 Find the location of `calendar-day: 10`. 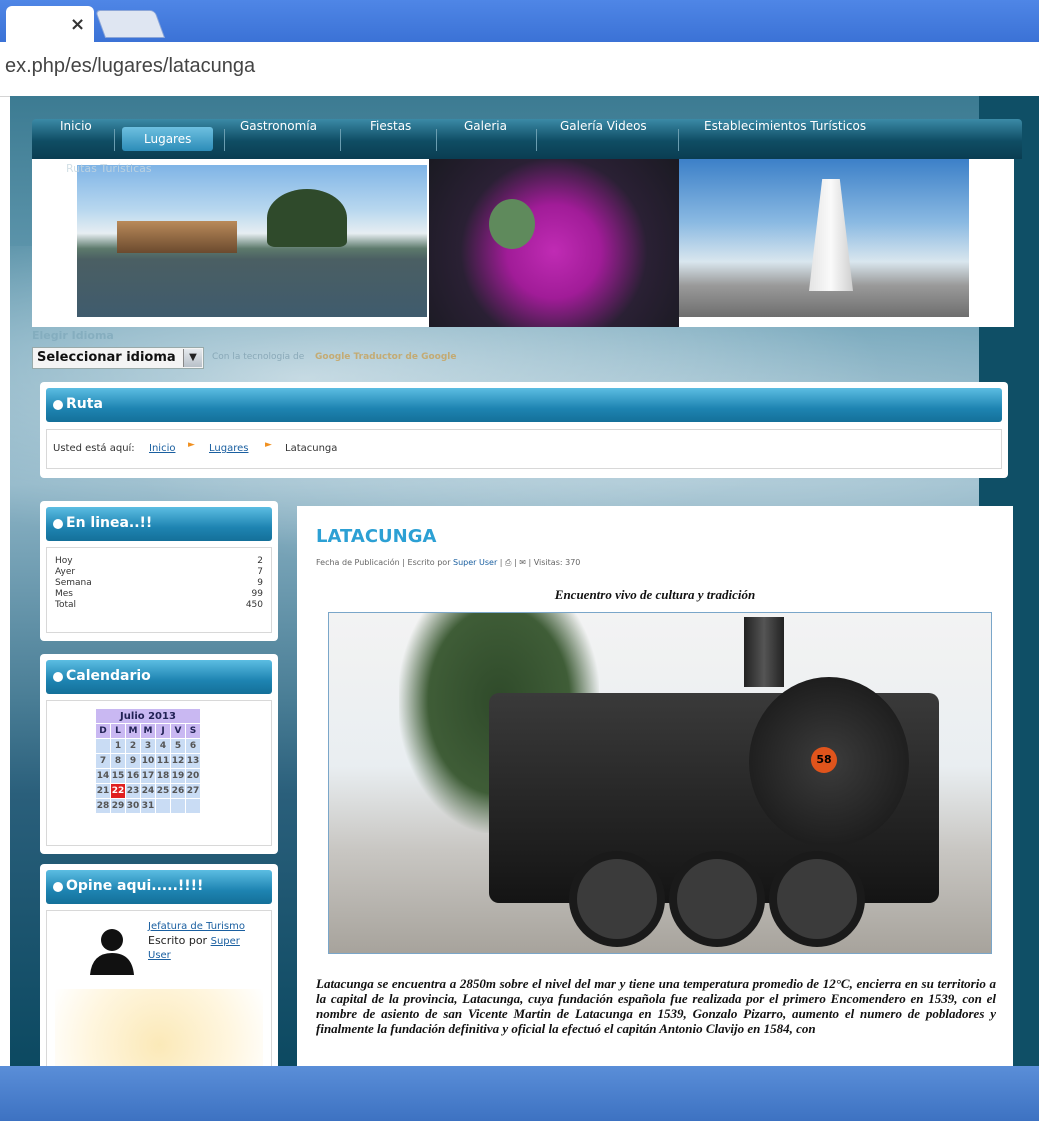

calendar-day: 10 is located at coordinates (148, 761).